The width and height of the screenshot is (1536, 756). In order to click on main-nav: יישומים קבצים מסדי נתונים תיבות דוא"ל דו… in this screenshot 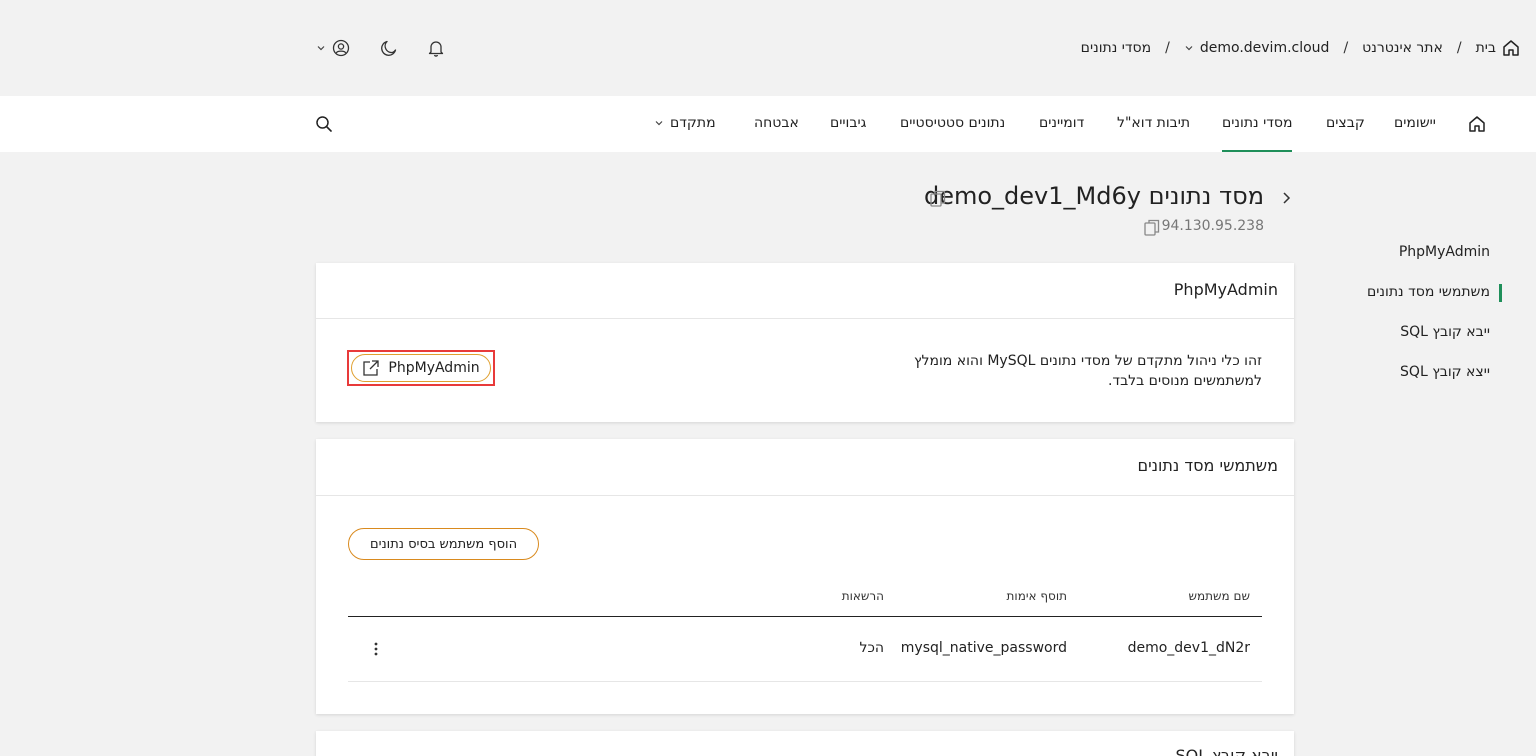, I will do `click(768, 124)`.